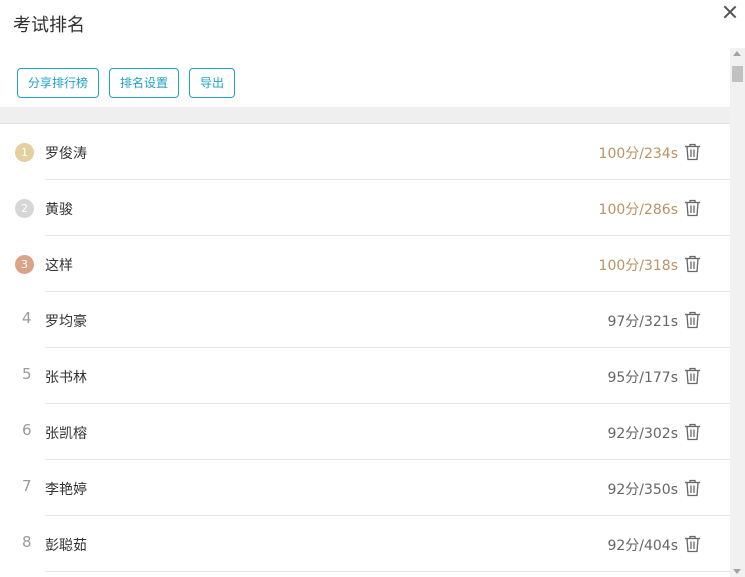 This screenshot has height=577, width=745. What do you see at coordinates (365, 264) in the screenshot?
I see `ranking-row: 3 这样 100分/318s` at bounding box center [365, 264].